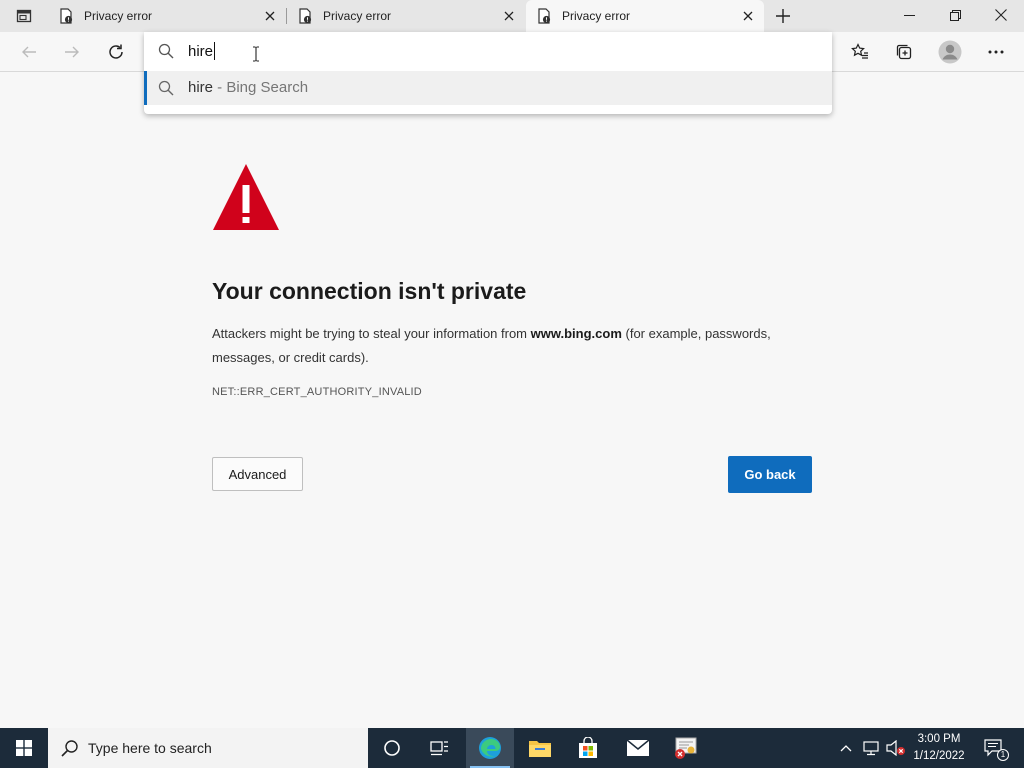  What do you see at coordinates (150, 748) in the screenshot?
I see `search-placeholder: Type here to search` at bounding box center [150, 748].